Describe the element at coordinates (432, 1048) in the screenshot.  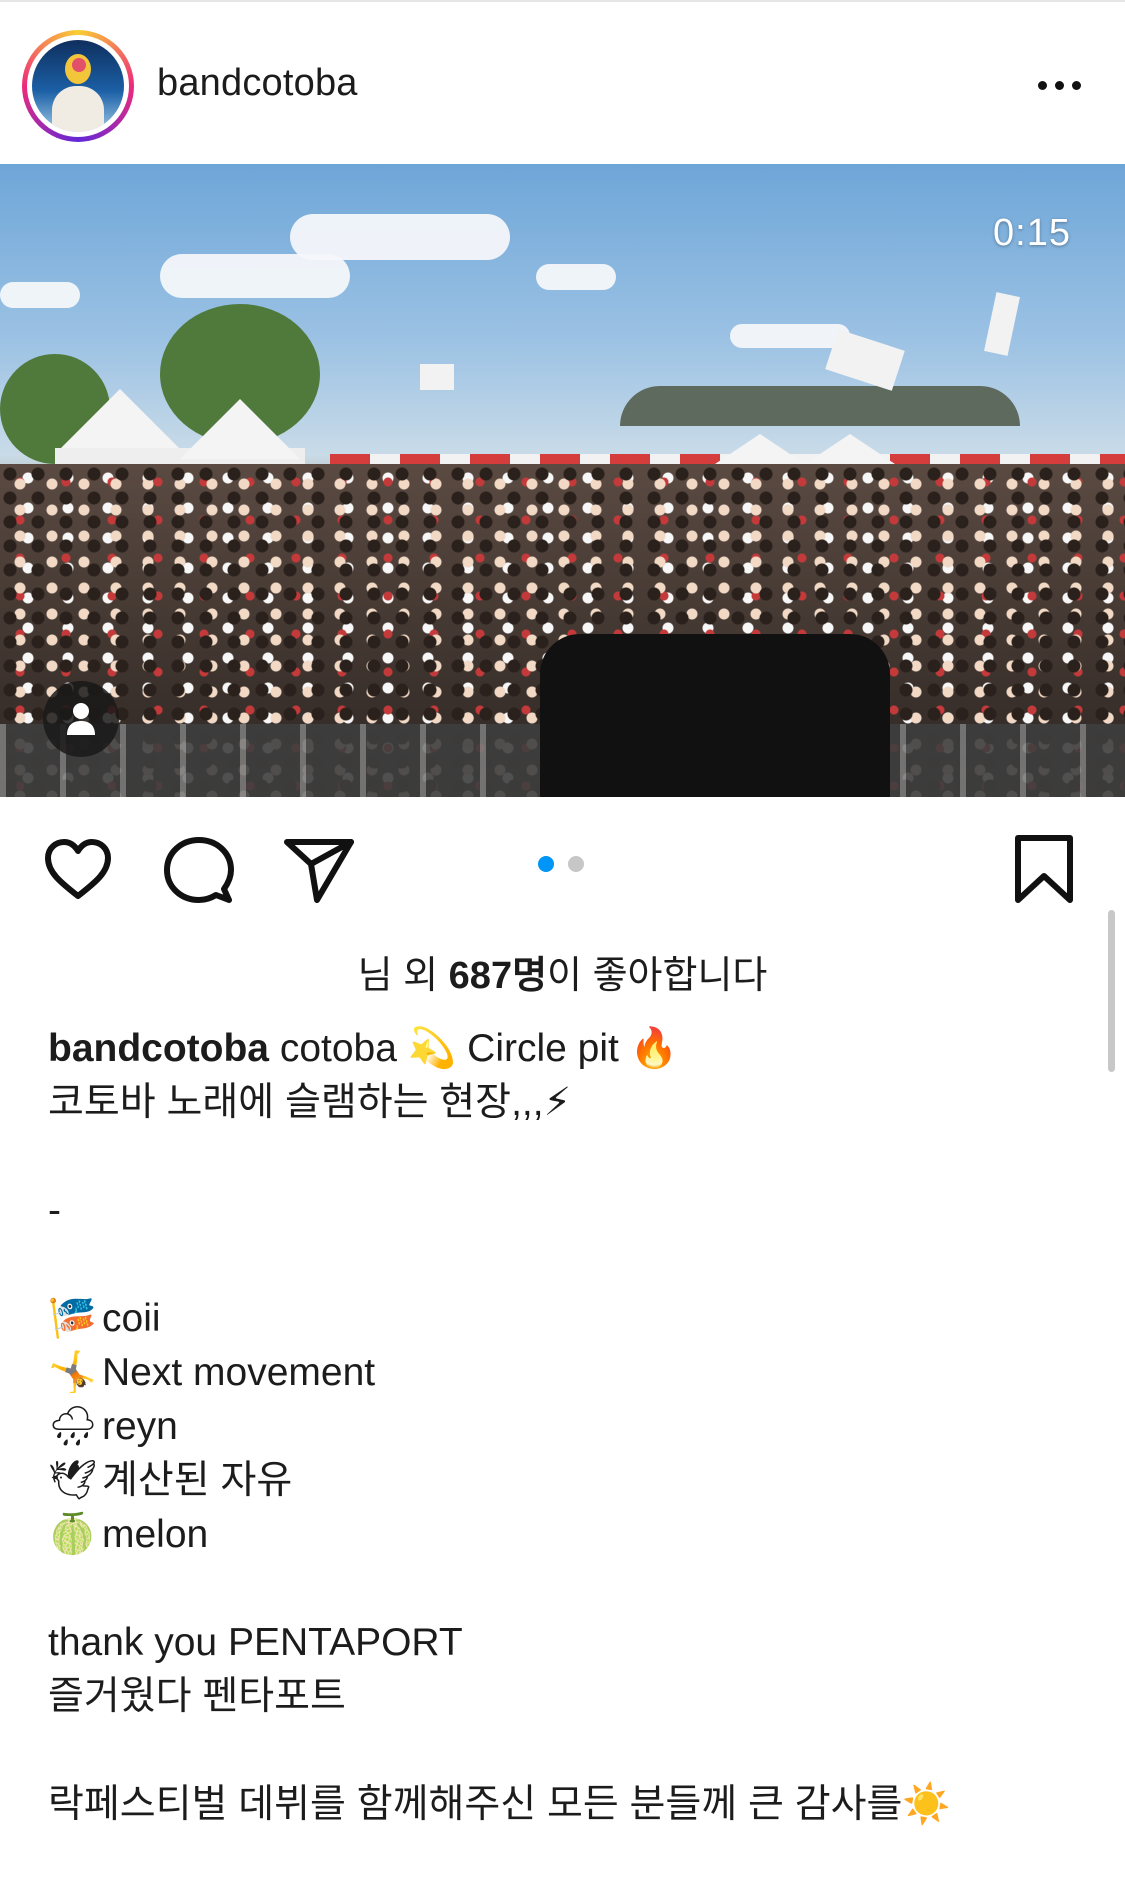
I see `dizzy-emoji: 💫` at that location.